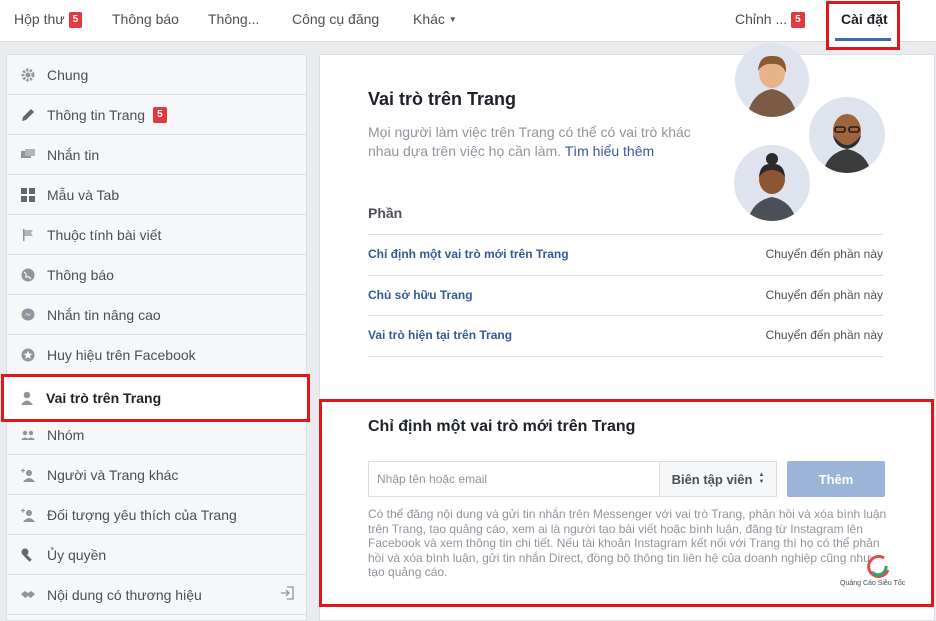  What do you see at coordinates (28, 75) in the screenshot?
I see `gear-icon` at bounding box center [28, 75].